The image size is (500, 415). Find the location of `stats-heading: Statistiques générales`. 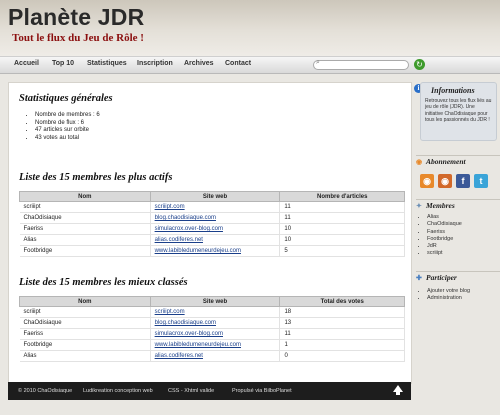

stats-heading: Statistiques générales is located at coordinates (66, 98).